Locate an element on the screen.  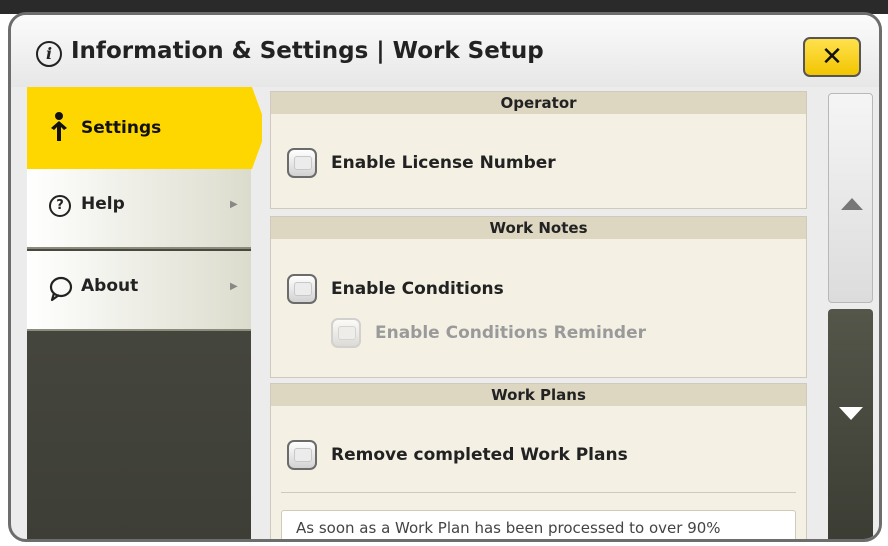
sidebar-item-settings: Settings is located at coordinates (147, 128).